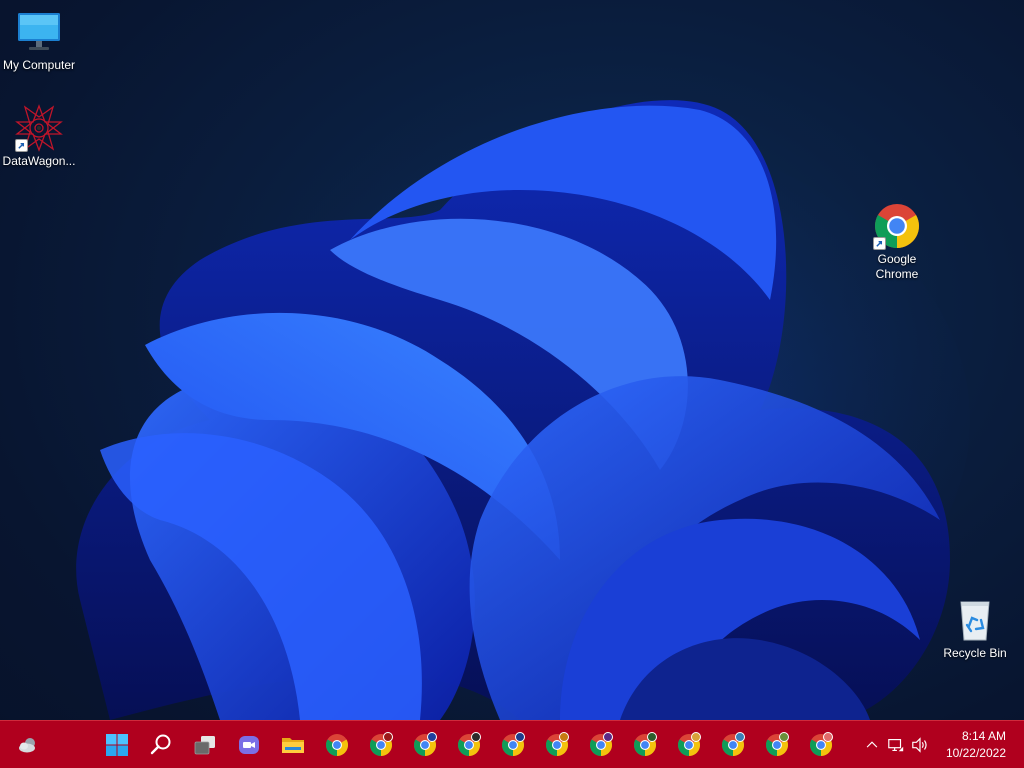 The height and width of the screenshot is (768, 1024). I want to click on show-hidden-icons-button, so click(872, 745).